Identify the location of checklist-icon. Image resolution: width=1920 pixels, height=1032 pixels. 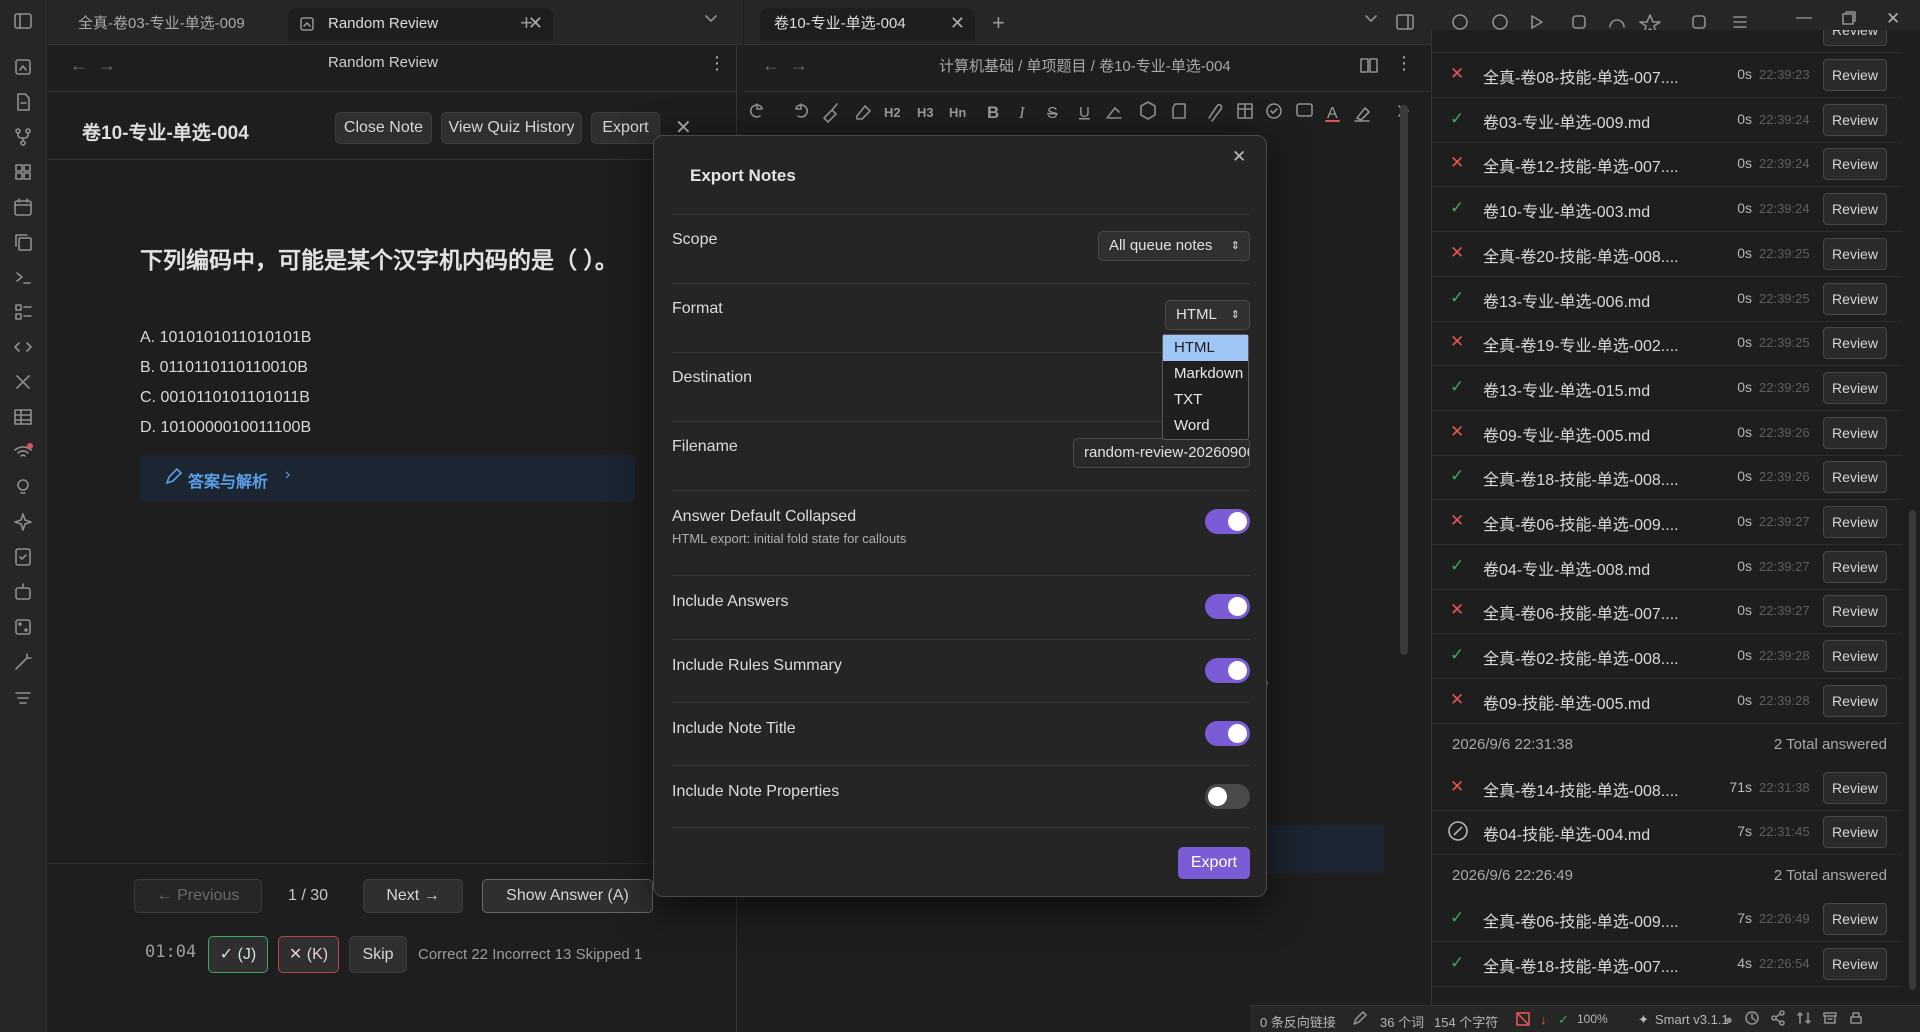
(23, 557).